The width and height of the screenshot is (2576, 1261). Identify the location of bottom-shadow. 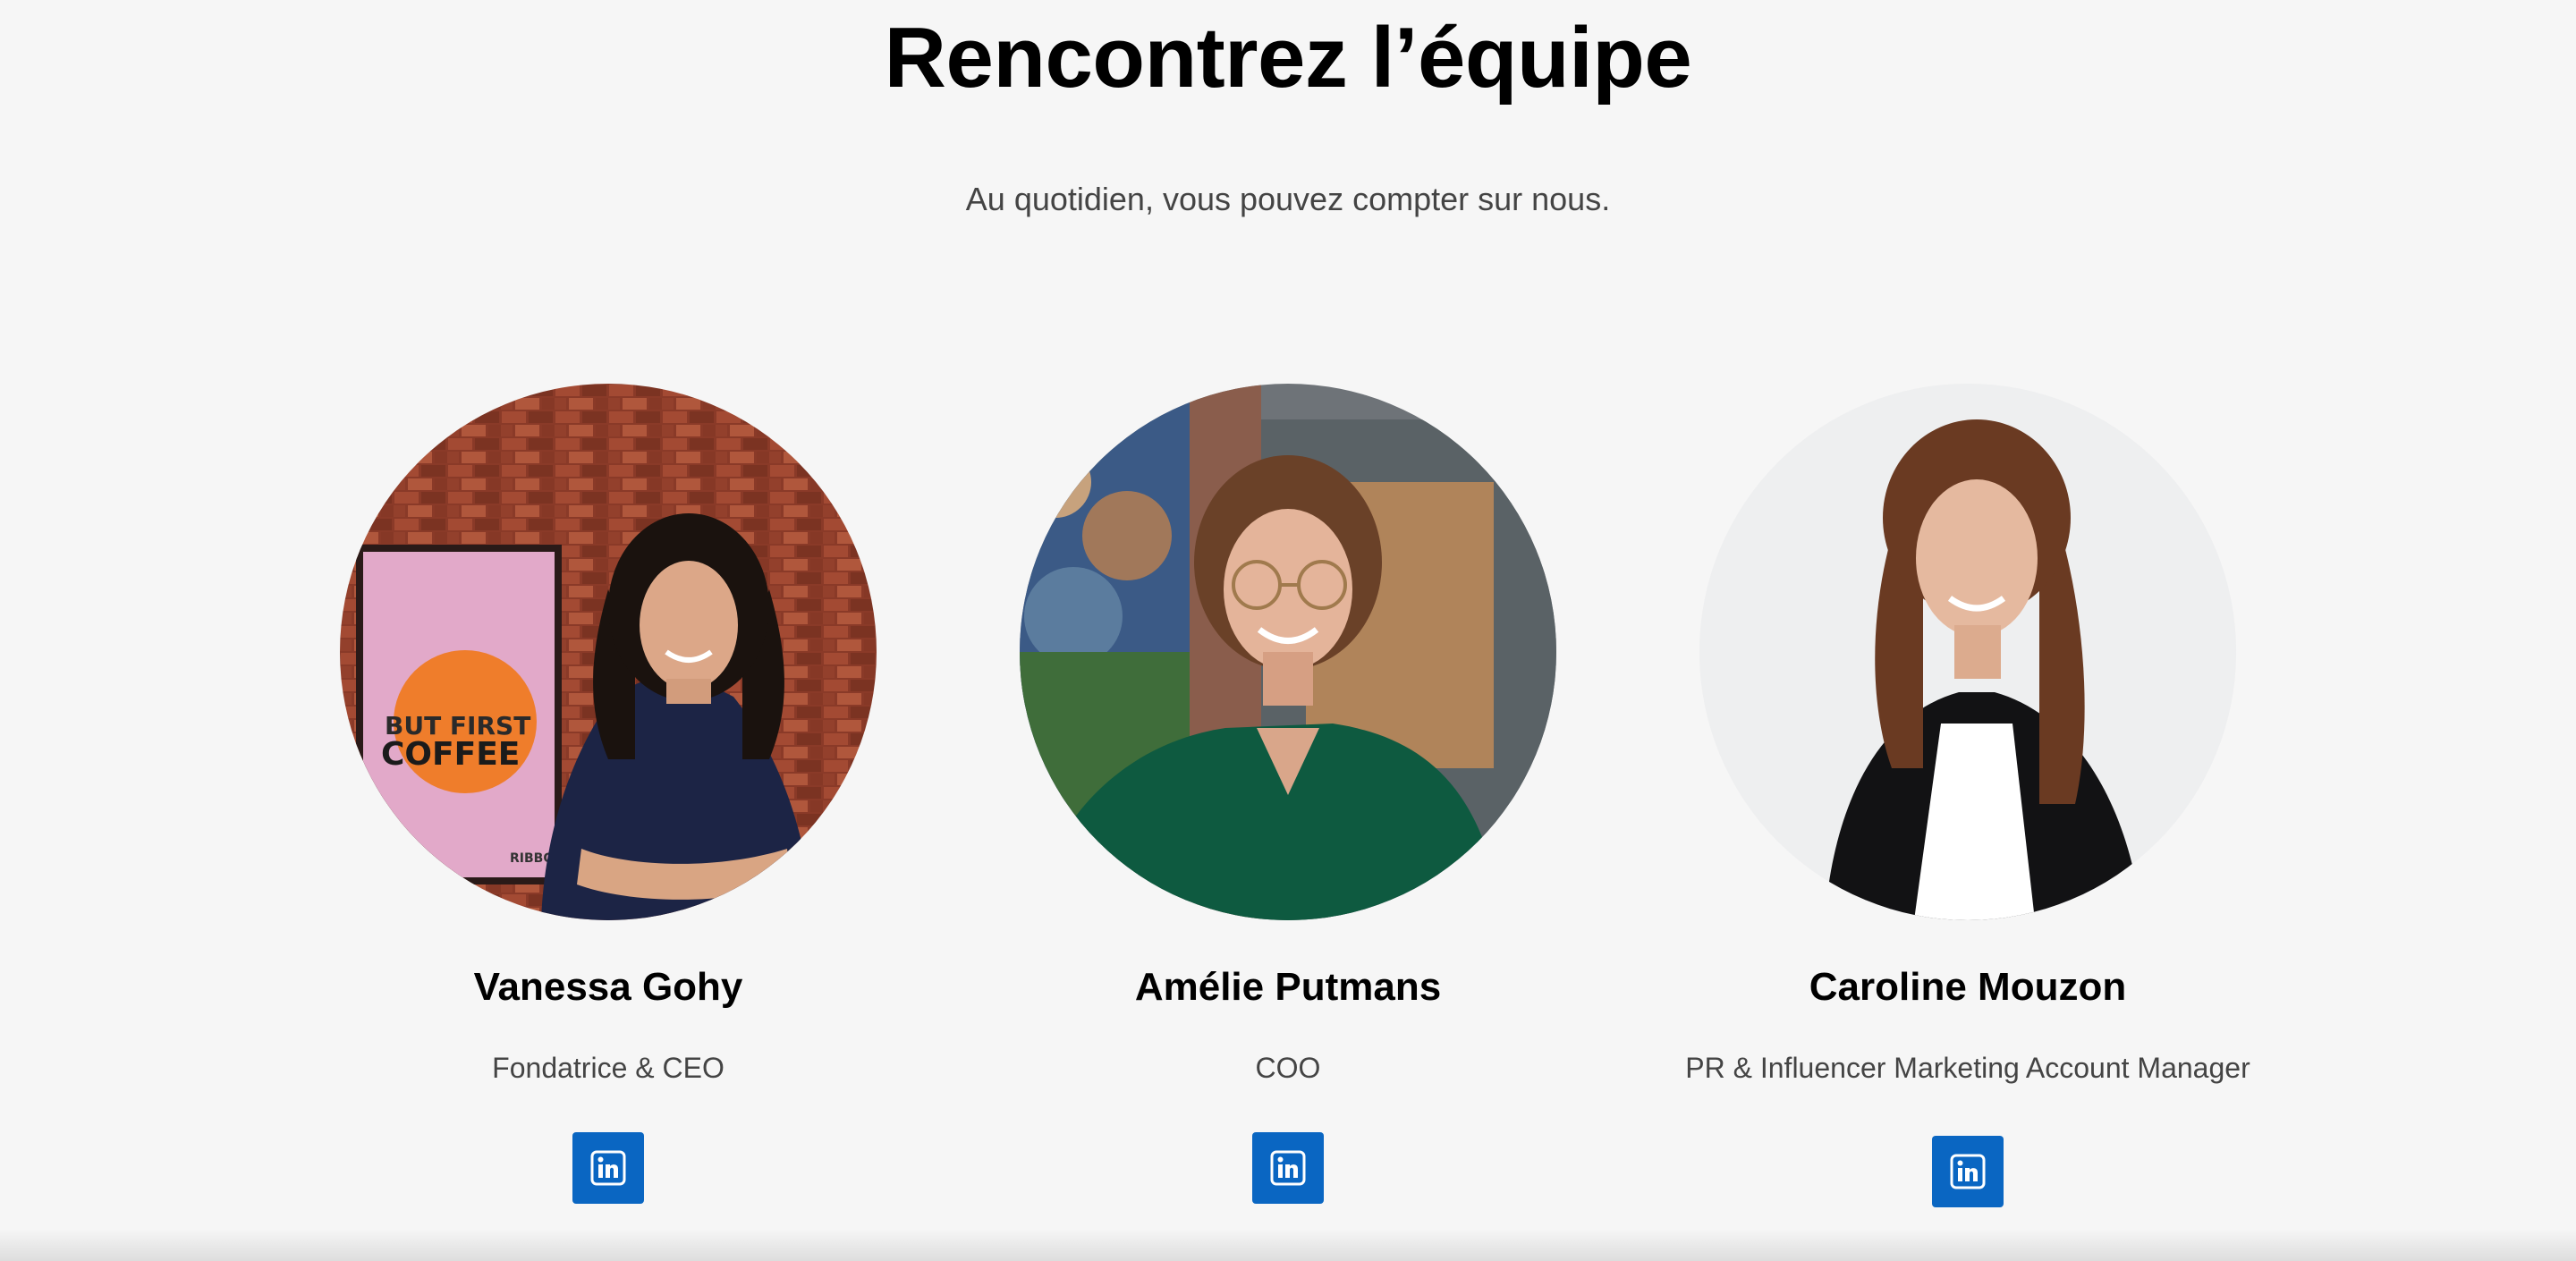
(1288, 1245).